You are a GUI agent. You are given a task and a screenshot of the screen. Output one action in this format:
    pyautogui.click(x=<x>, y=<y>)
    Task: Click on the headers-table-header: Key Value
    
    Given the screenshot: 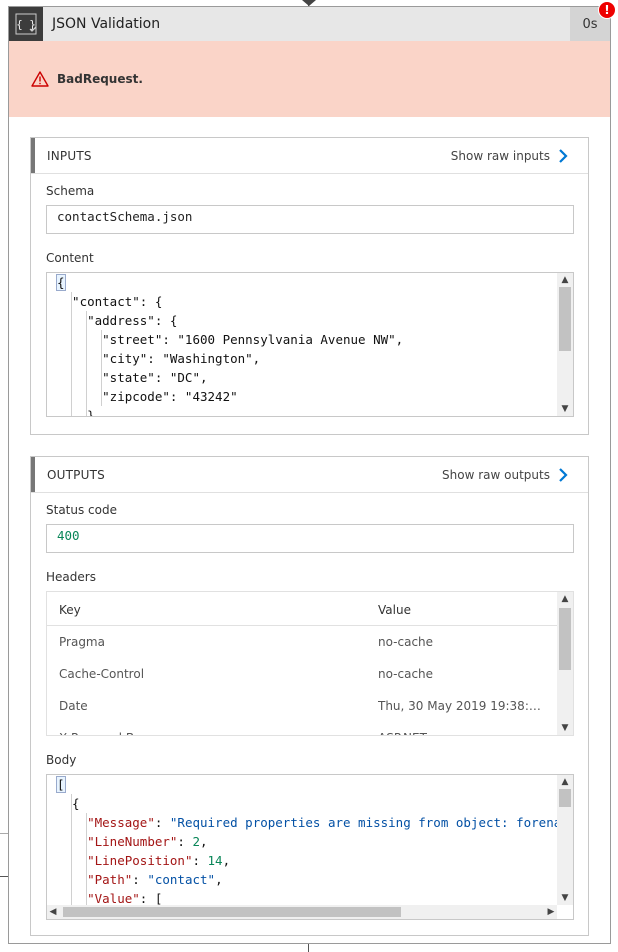 What is the action you would take?
    pyautogui.click(x=302, y=610)
    